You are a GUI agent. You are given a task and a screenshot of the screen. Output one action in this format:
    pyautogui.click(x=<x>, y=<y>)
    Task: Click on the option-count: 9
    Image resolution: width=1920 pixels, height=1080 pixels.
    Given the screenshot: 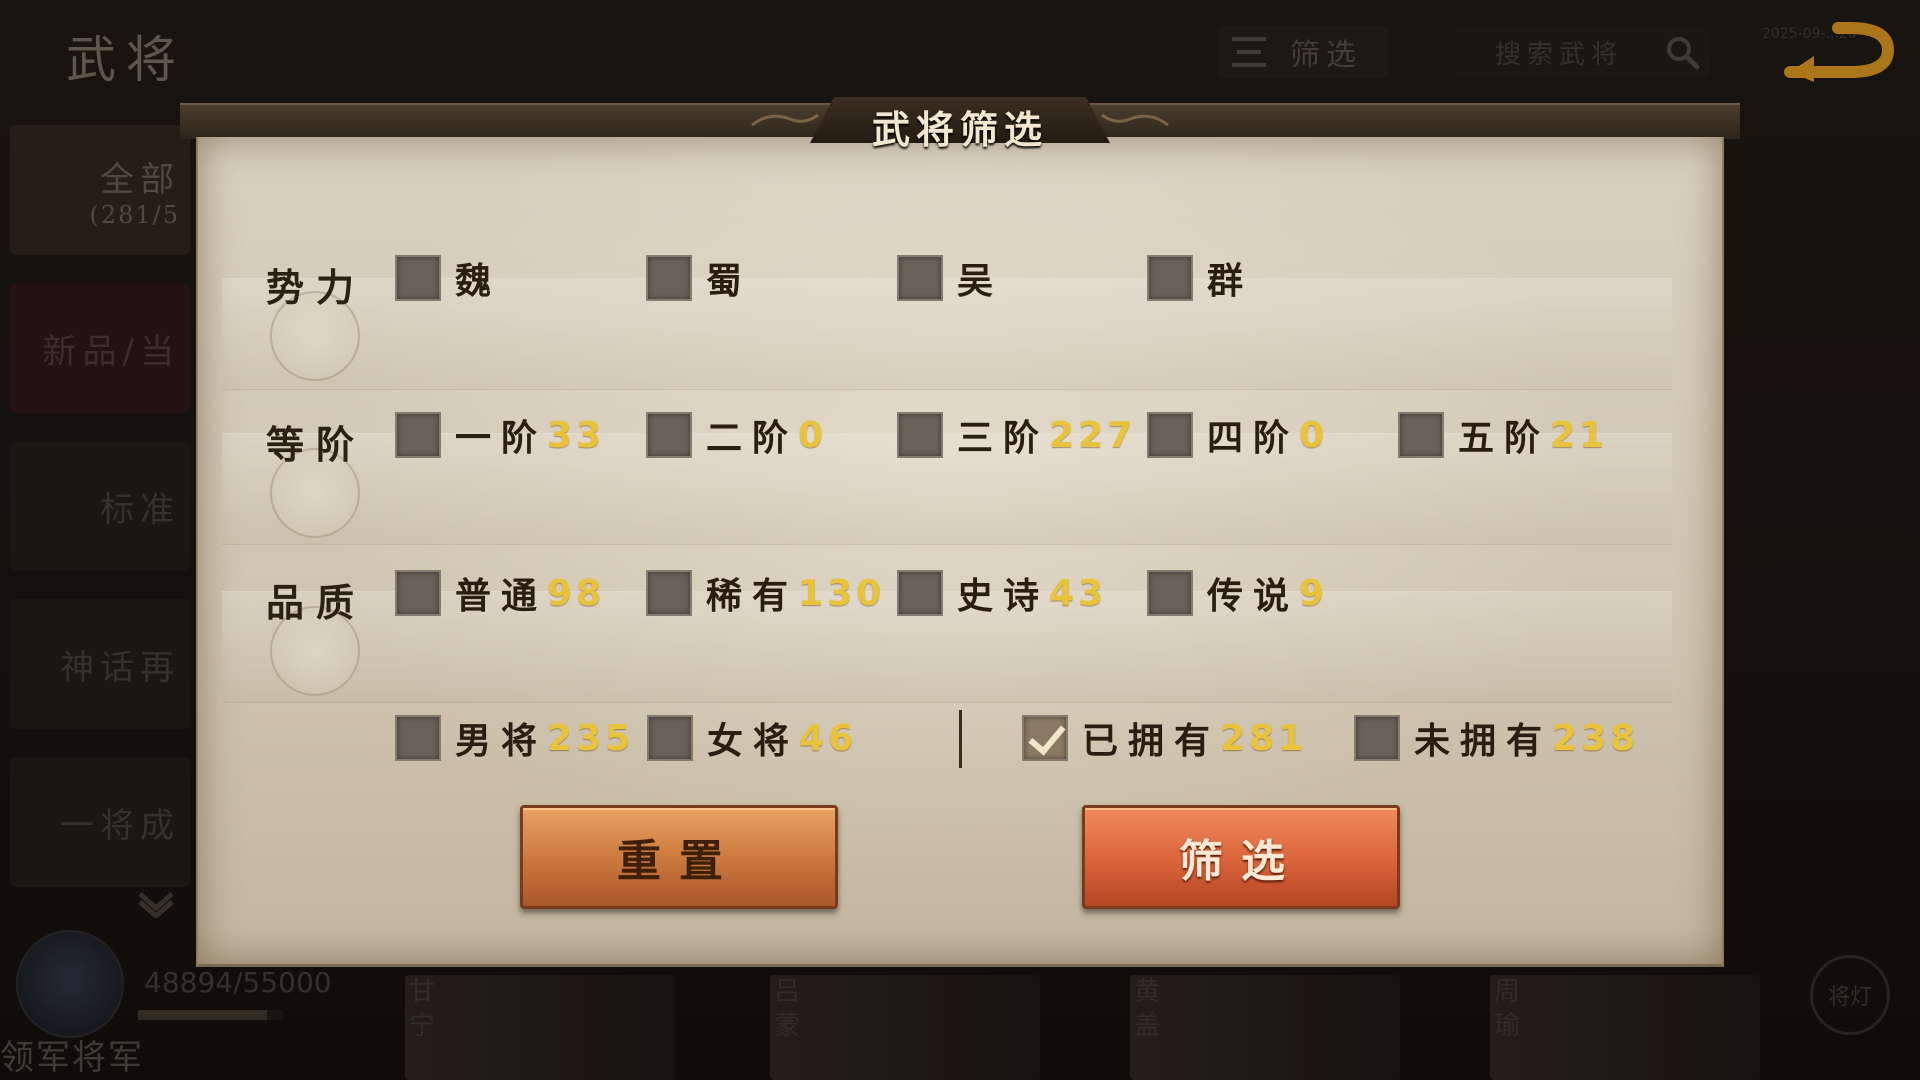 What is the action you would take?
    pyautogui.click(x=1314, y=593)
    